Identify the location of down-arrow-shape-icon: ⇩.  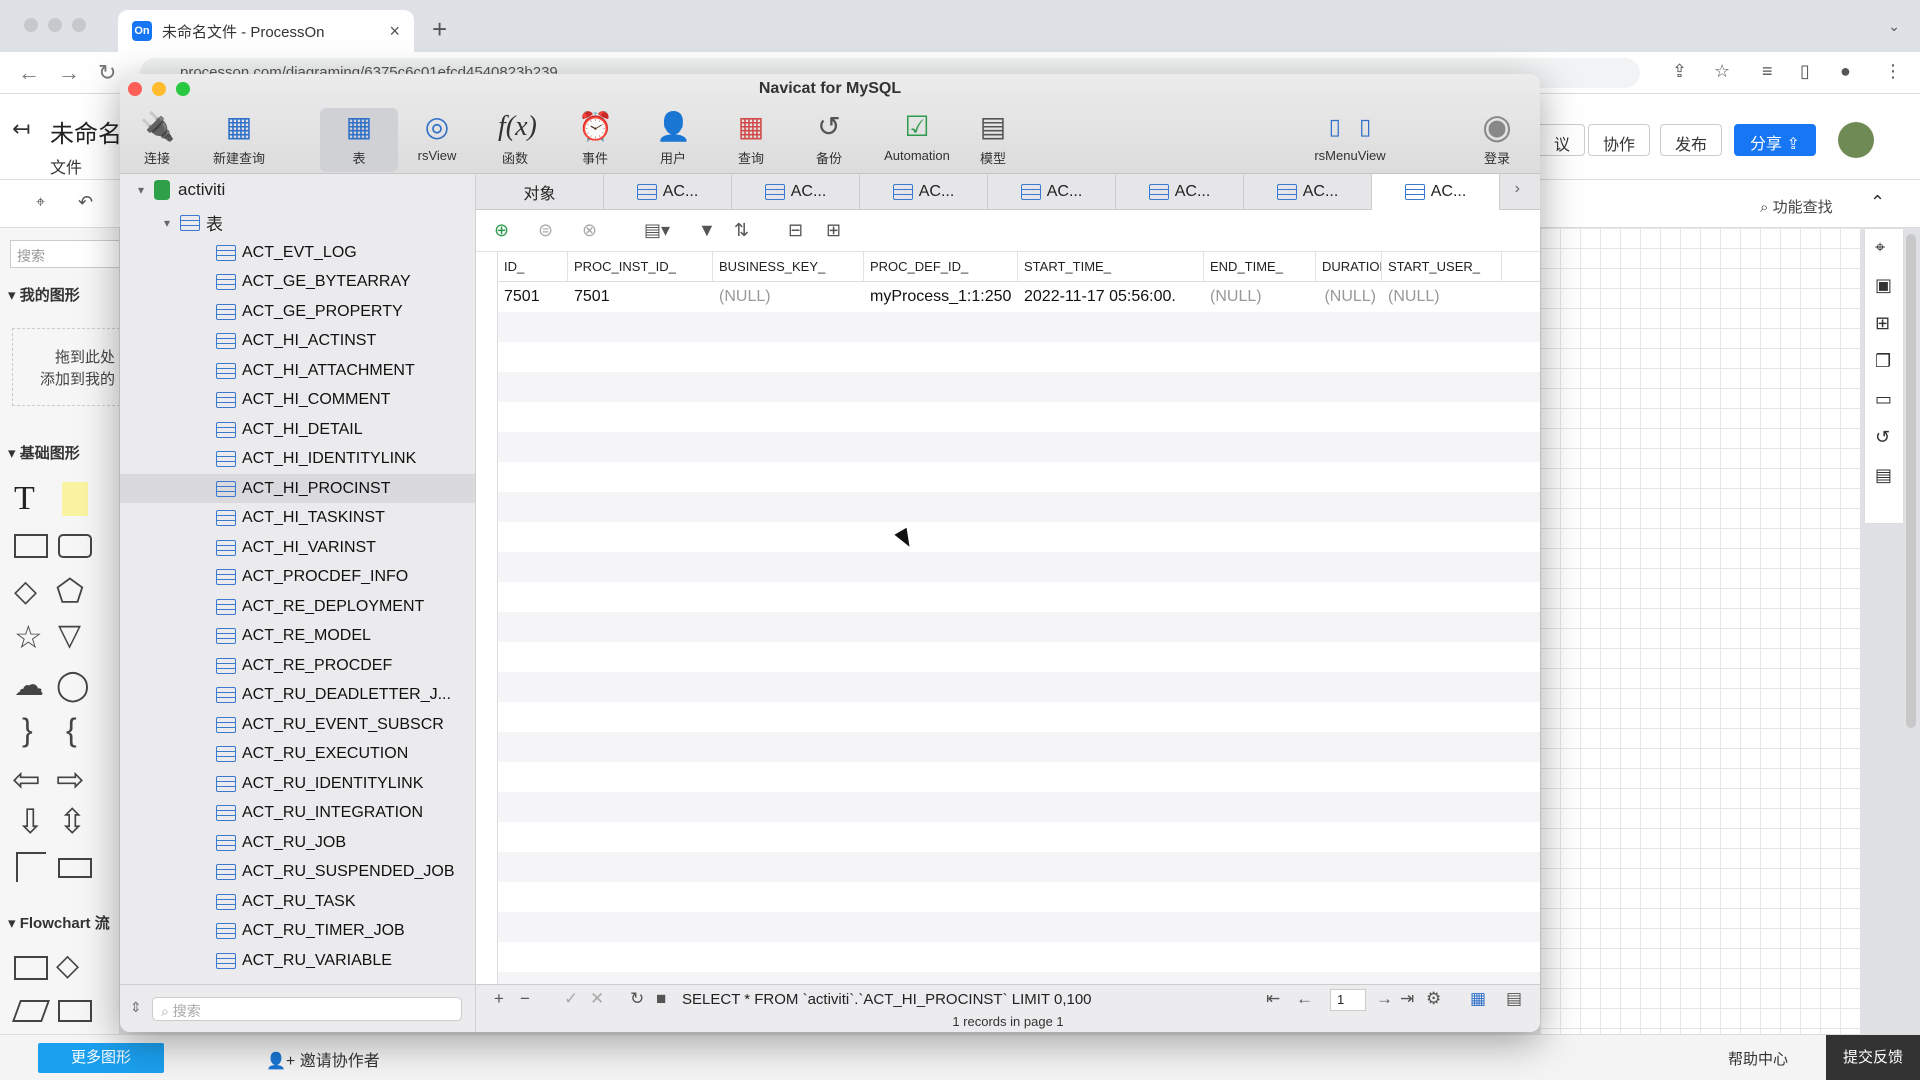
(30, 822).